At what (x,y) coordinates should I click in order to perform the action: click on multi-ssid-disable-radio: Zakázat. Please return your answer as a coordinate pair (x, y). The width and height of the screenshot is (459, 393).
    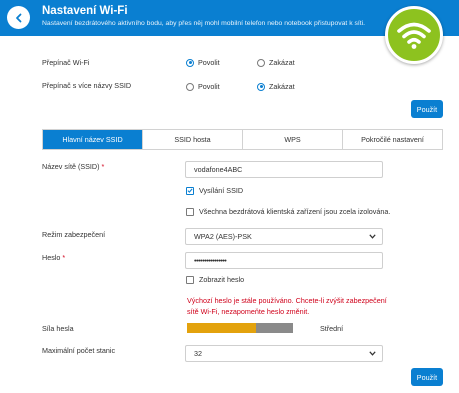
    Looking at the image, I should click on (276, 86).